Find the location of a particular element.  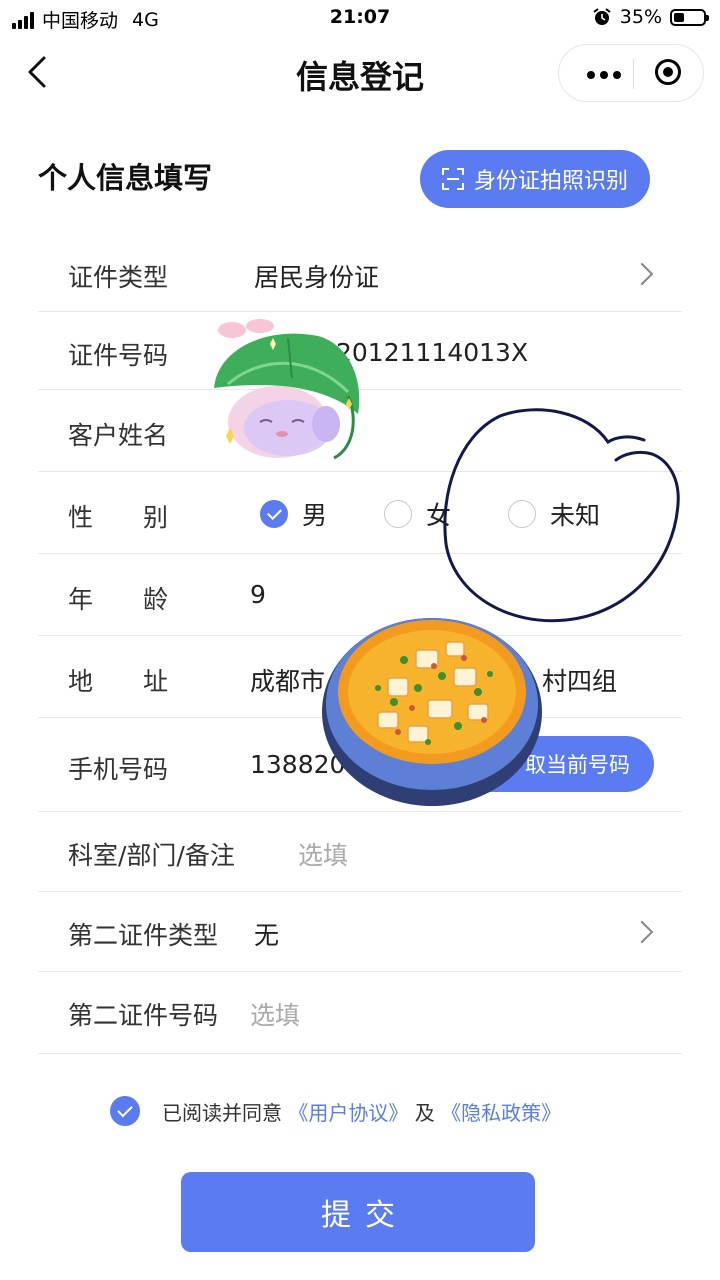

soup-bowl-sticker-icon is located at coordinates (432, 712).